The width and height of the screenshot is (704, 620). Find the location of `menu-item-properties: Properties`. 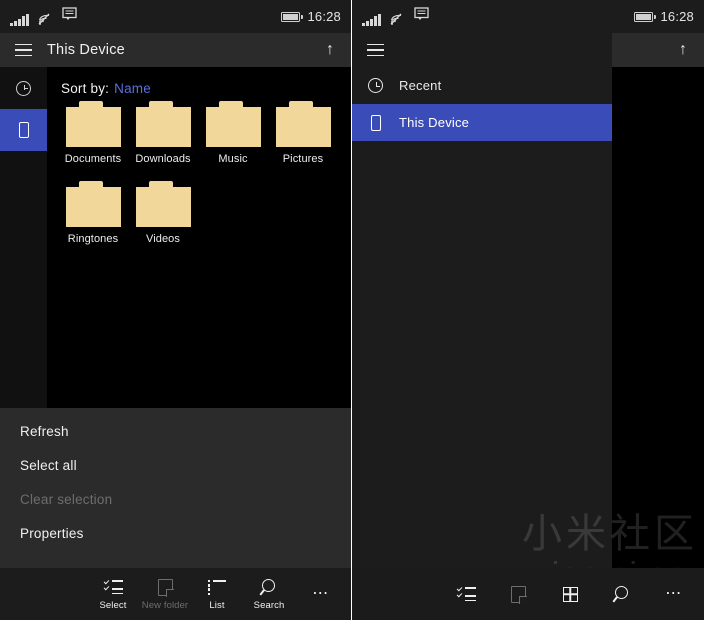

menu-item-properties: Properties is located at coordinates (175, 533).